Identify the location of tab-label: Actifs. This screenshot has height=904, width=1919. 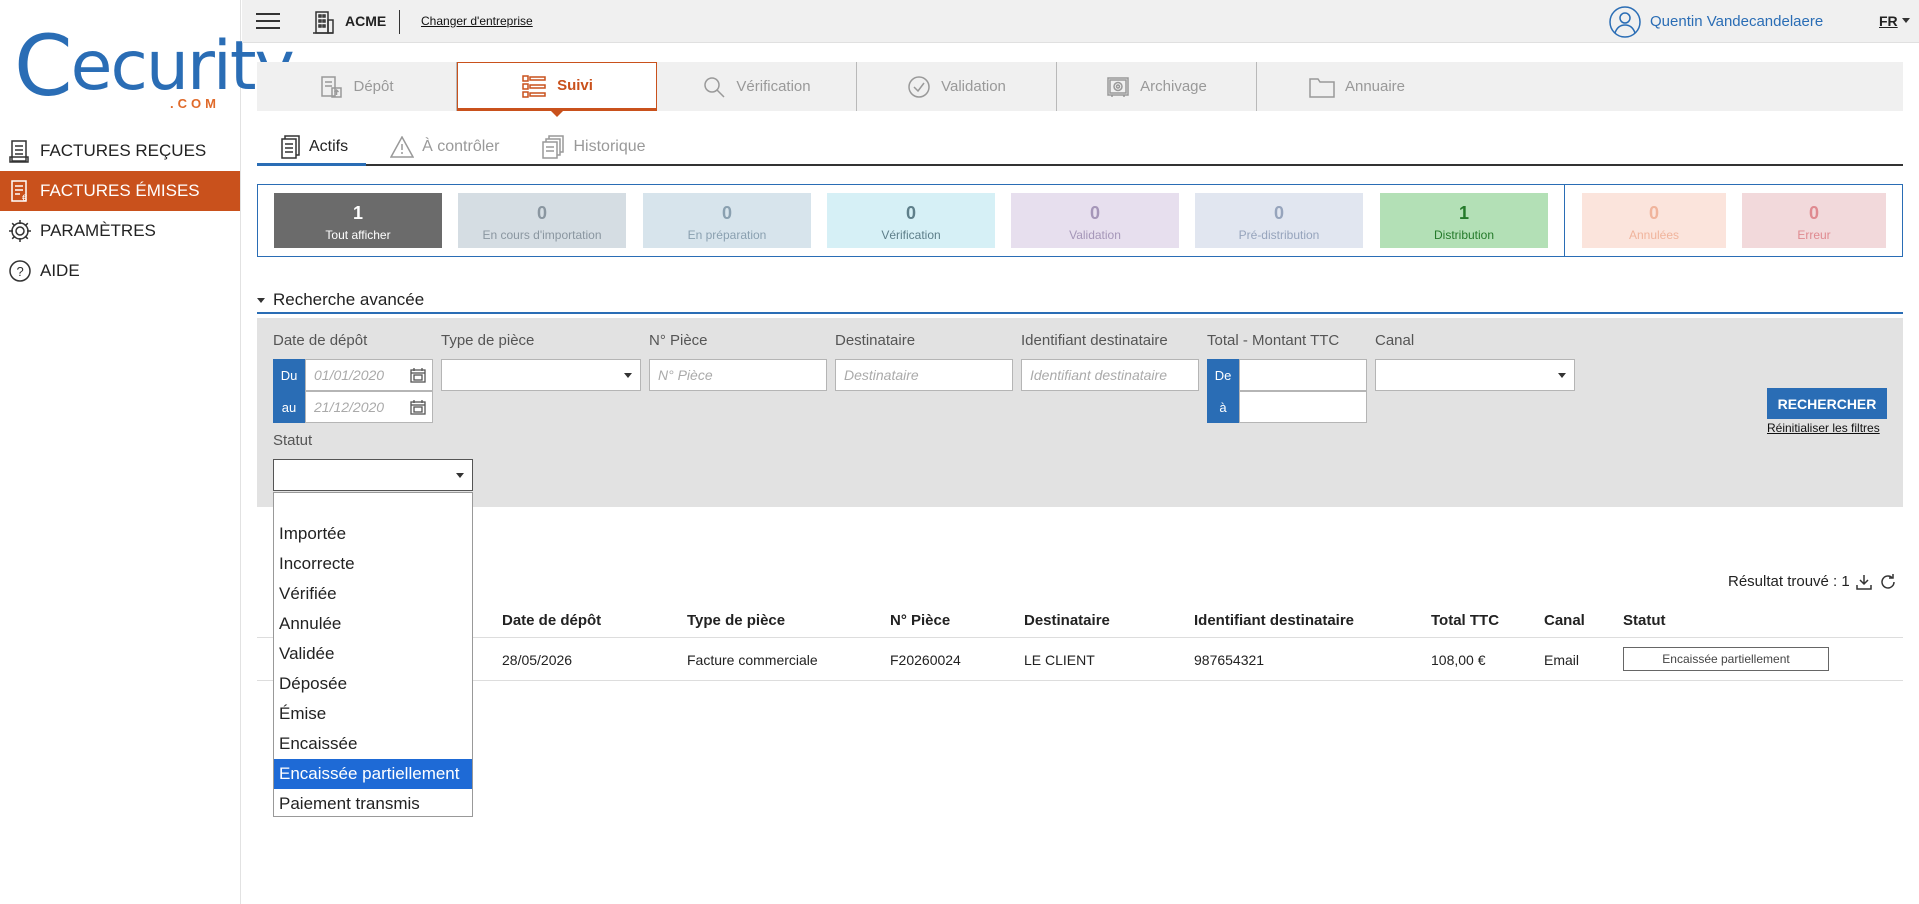
(329, 146).